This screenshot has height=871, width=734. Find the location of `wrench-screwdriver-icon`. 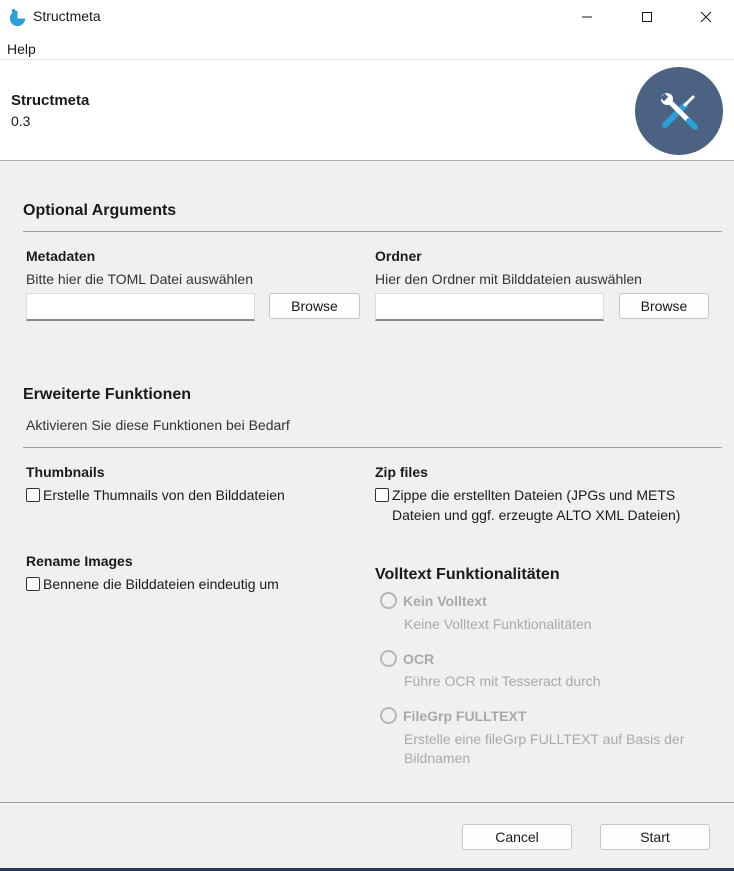

wrench-screwdriver-icon is located at coordinates (679, 111).